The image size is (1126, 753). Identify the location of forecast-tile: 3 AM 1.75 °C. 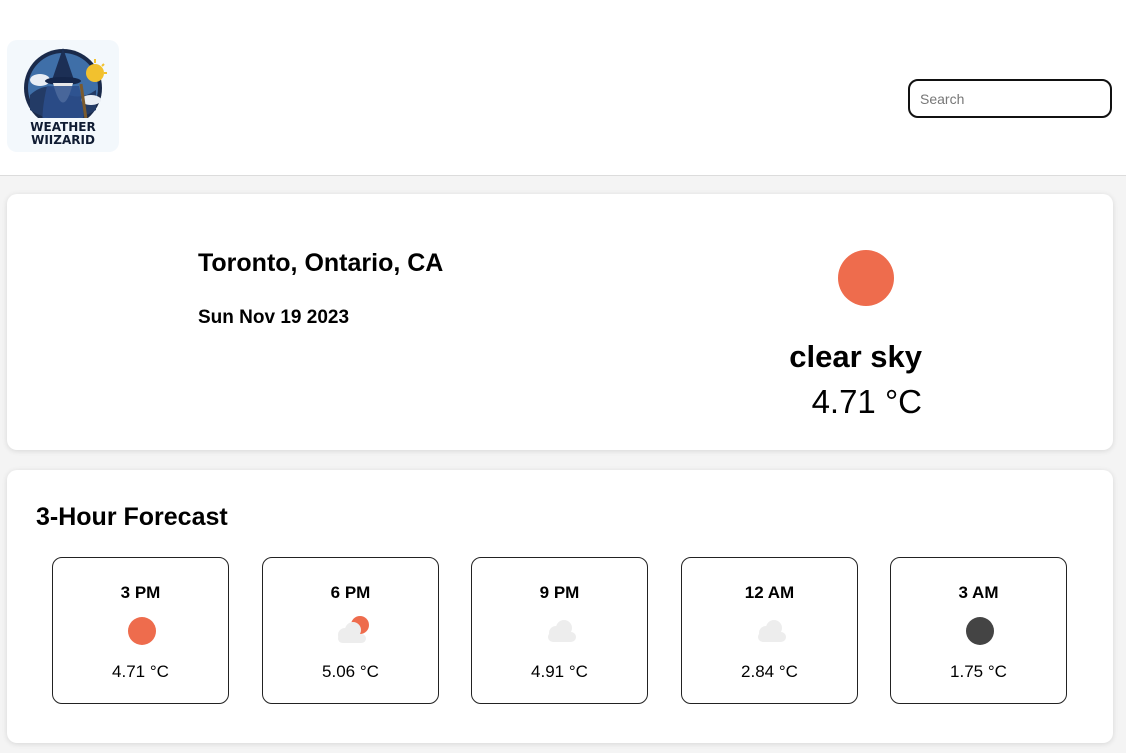
(978, 630).